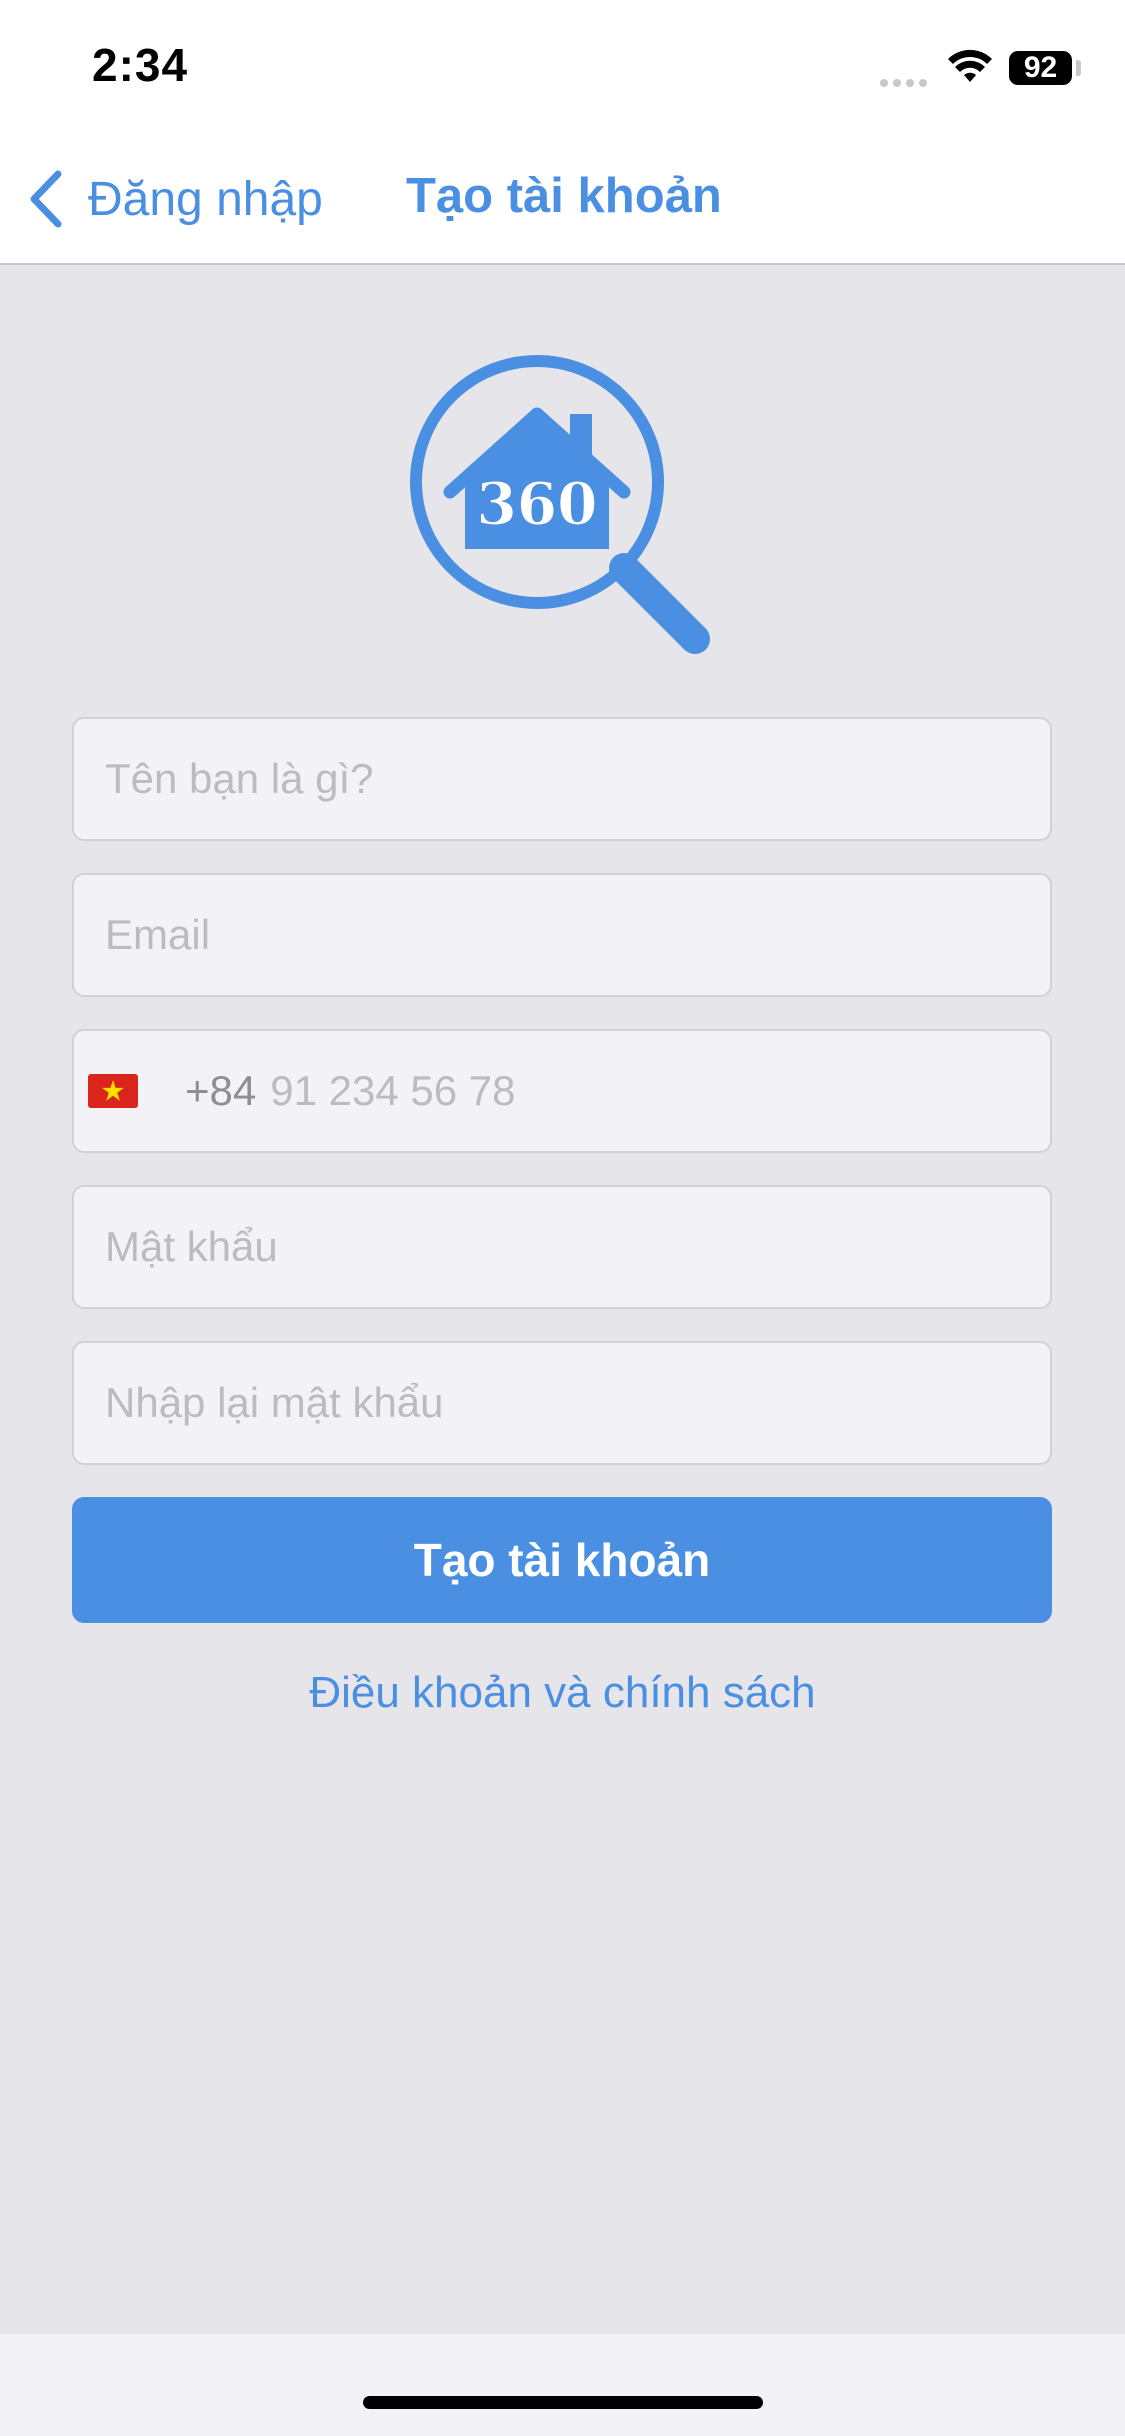 The image size is (1125, 2436). What do you see at coordinates (239, 778) in the screenshot?
I see `name-input-placeholder: Tên bạn là gì?` at bounding box center [239, 778].